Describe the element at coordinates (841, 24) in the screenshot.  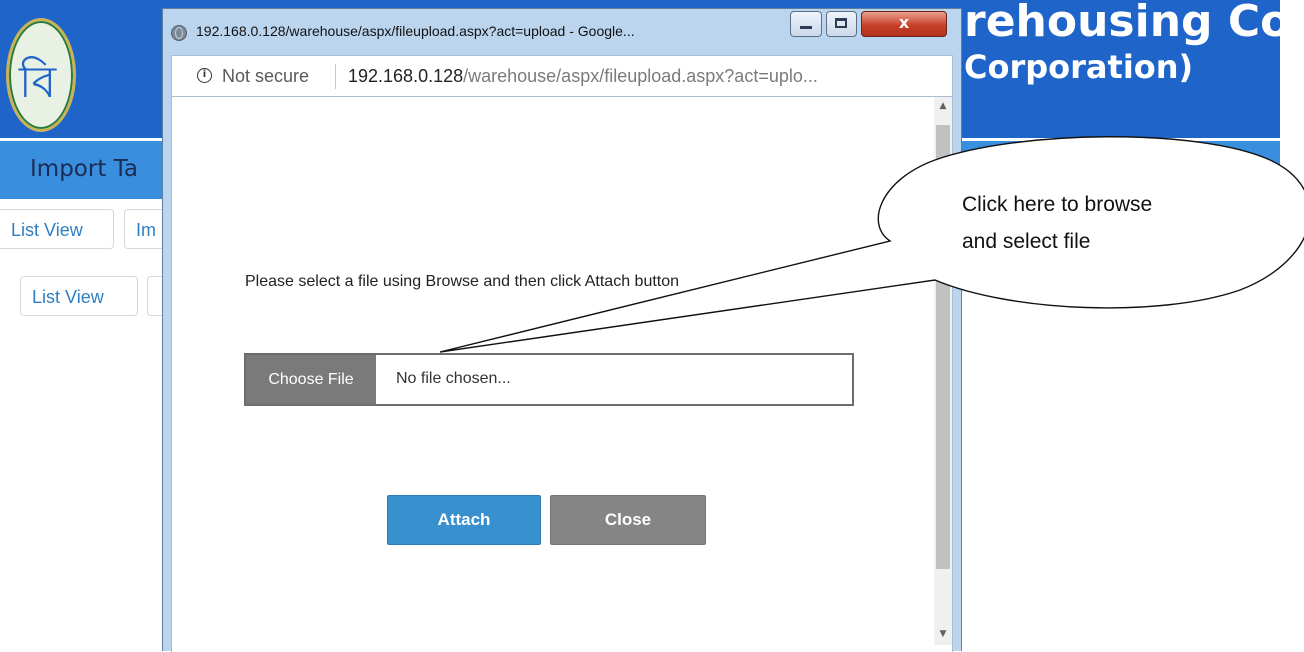
I see `maximize-button` at that location.